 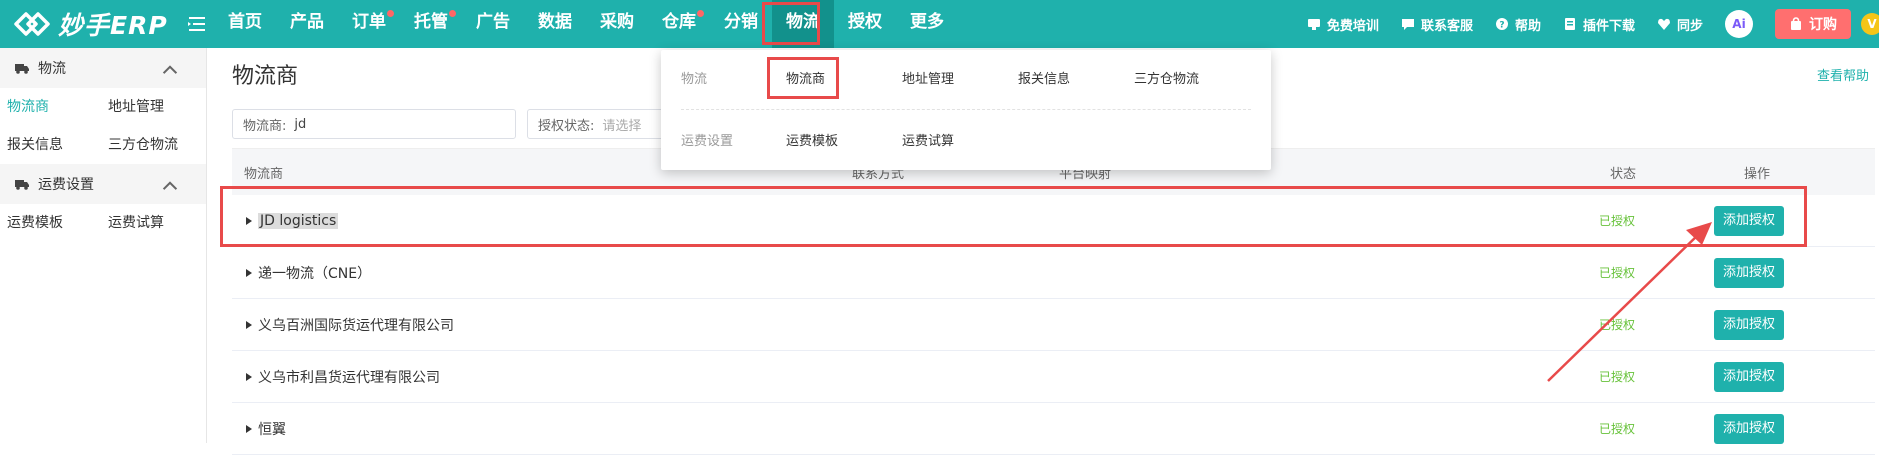 I want to click on nav-orders: 订单, so click(x=369, y=24).